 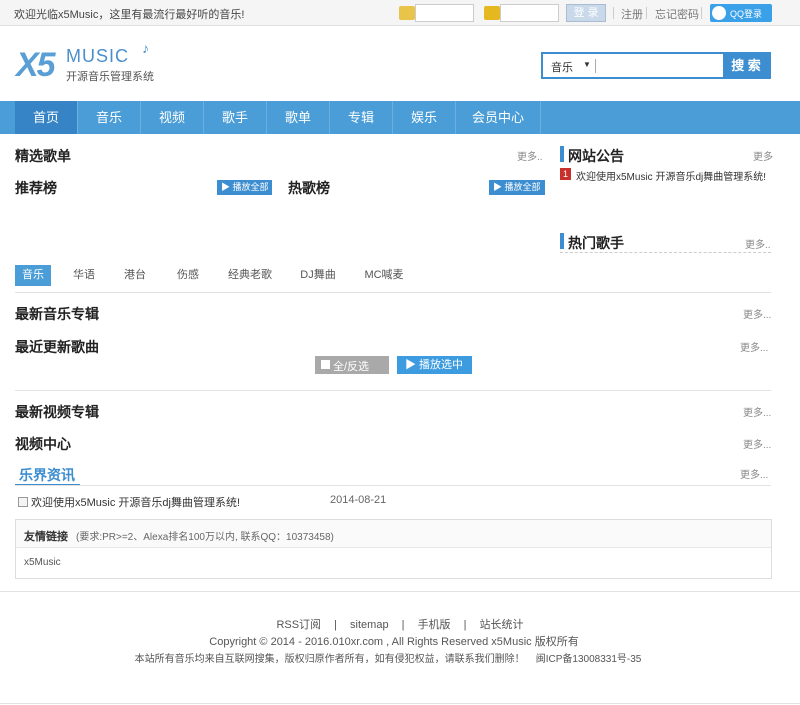 I want to click on tab-mc: MC喊麦, so click(x=384, y=275).